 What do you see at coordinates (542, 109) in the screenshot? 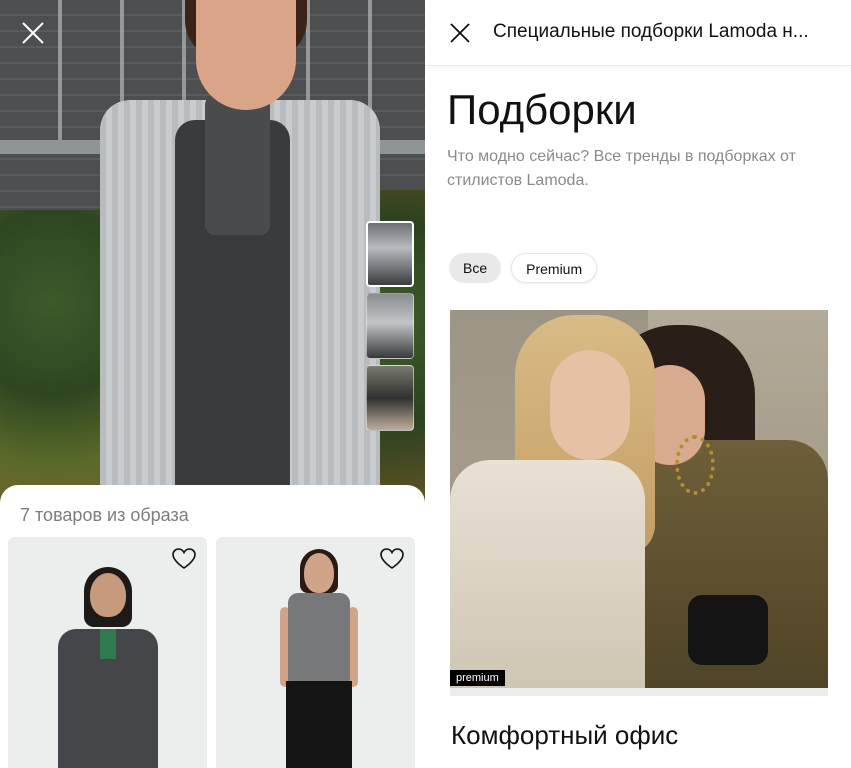
I see `page-title: Подборки` at bounding box center [542, 109].